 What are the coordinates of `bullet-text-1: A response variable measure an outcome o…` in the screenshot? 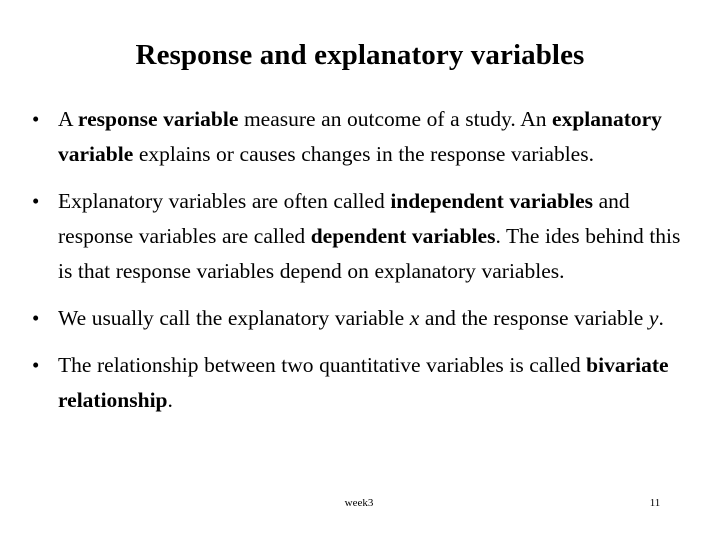 It's located at (360, 136).